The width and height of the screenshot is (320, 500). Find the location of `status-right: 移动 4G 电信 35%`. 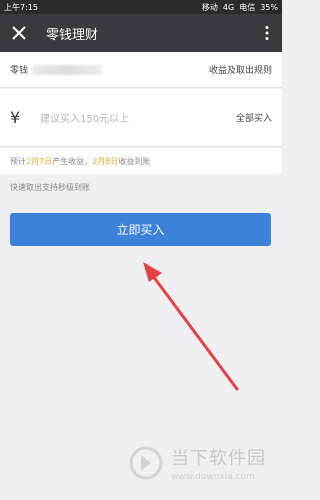

status-right: 移动 4G 电信 35% is located at coordinates (240, 7).